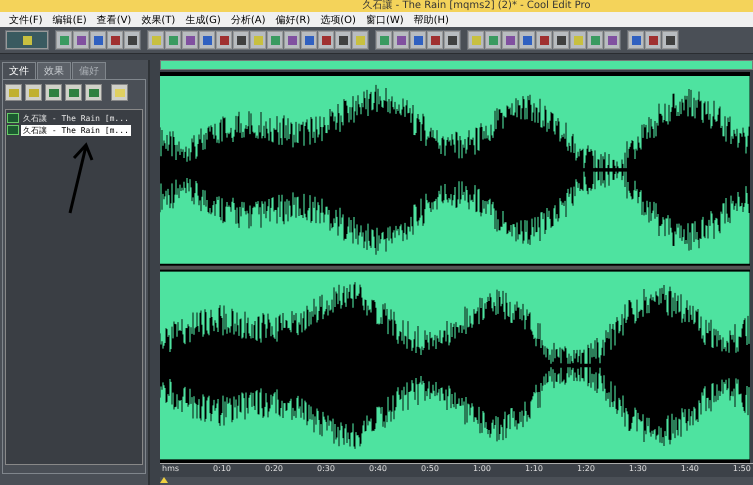  I want to click on time-label: 0:40, so click(378, 470).